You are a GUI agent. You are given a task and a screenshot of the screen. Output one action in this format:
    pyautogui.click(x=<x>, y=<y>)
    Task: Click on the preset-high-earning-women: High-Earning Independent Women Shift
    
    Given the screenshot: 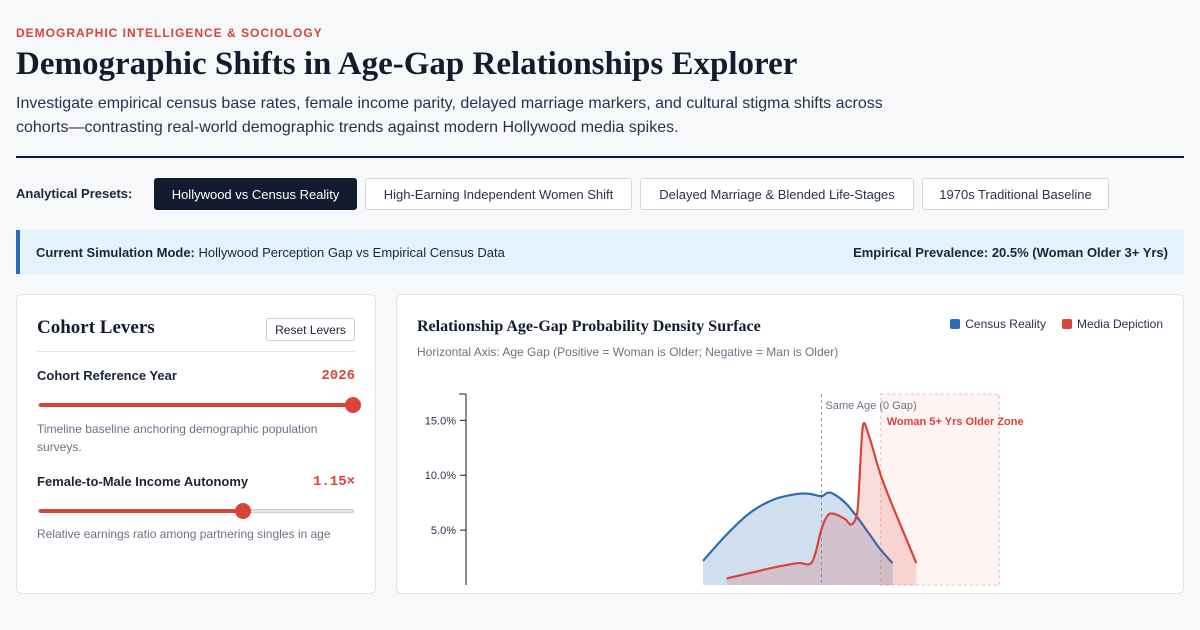 What is the action you would take?
    pyautogui.click(x=498, y=194)
    